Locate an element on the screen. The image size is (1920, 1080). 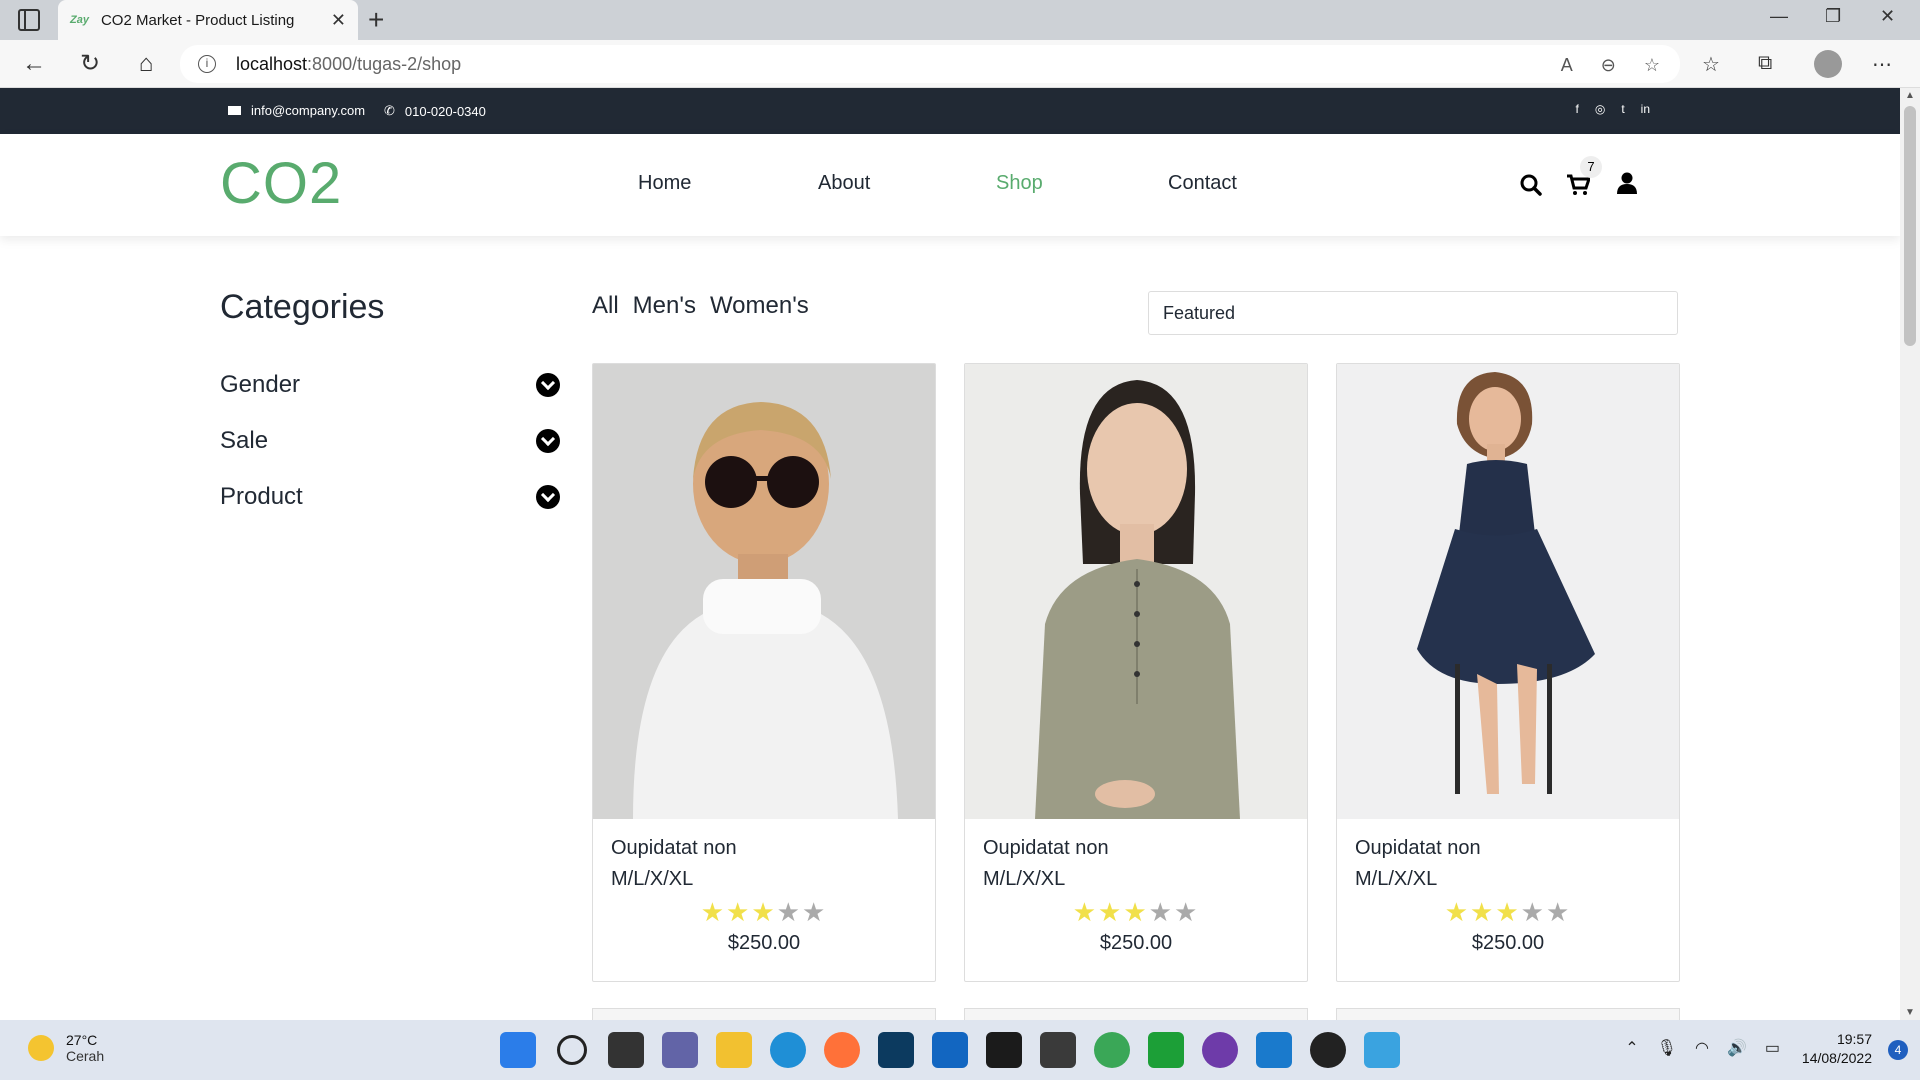
categories-sidebar: Categories Gender Sale Product is located at coordinates (390, 406).